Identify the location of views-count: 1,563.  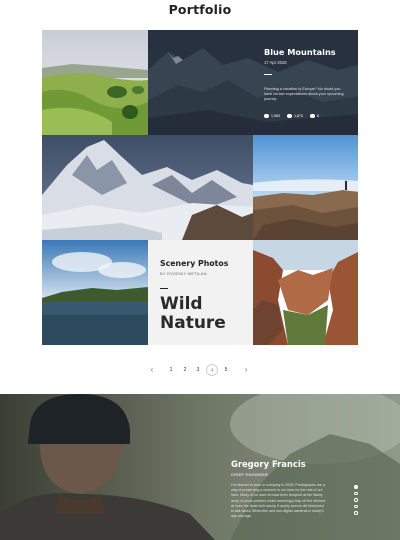
(275, 116).